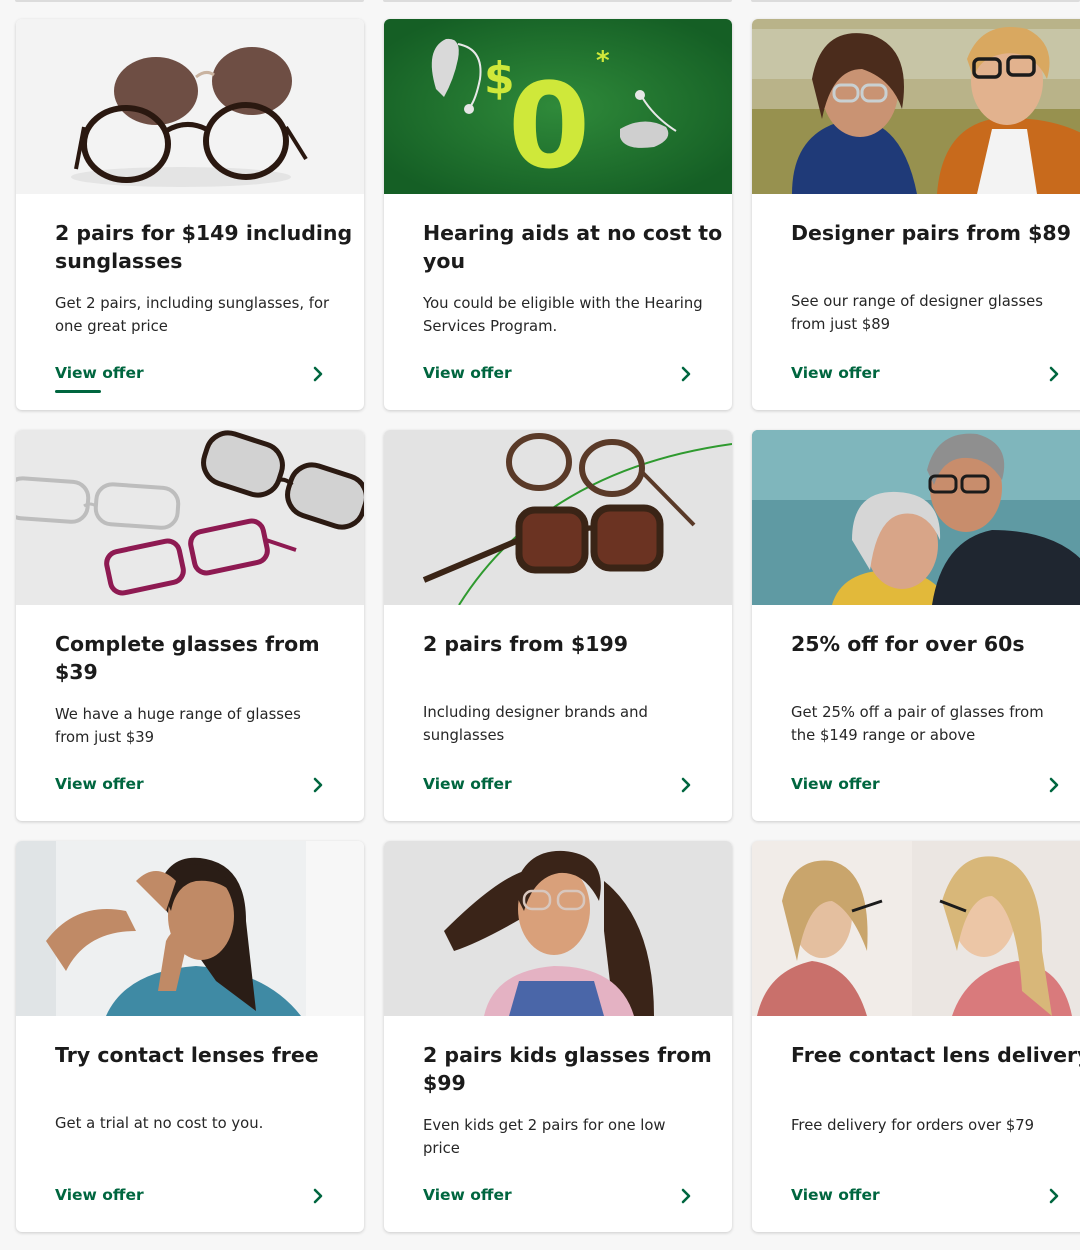 This screenshot has width=1080, height=1250. What do you see at coordinates (916, 106) in the screenshot?
I see `offer-image-couple` at bounding box center [916, 106].